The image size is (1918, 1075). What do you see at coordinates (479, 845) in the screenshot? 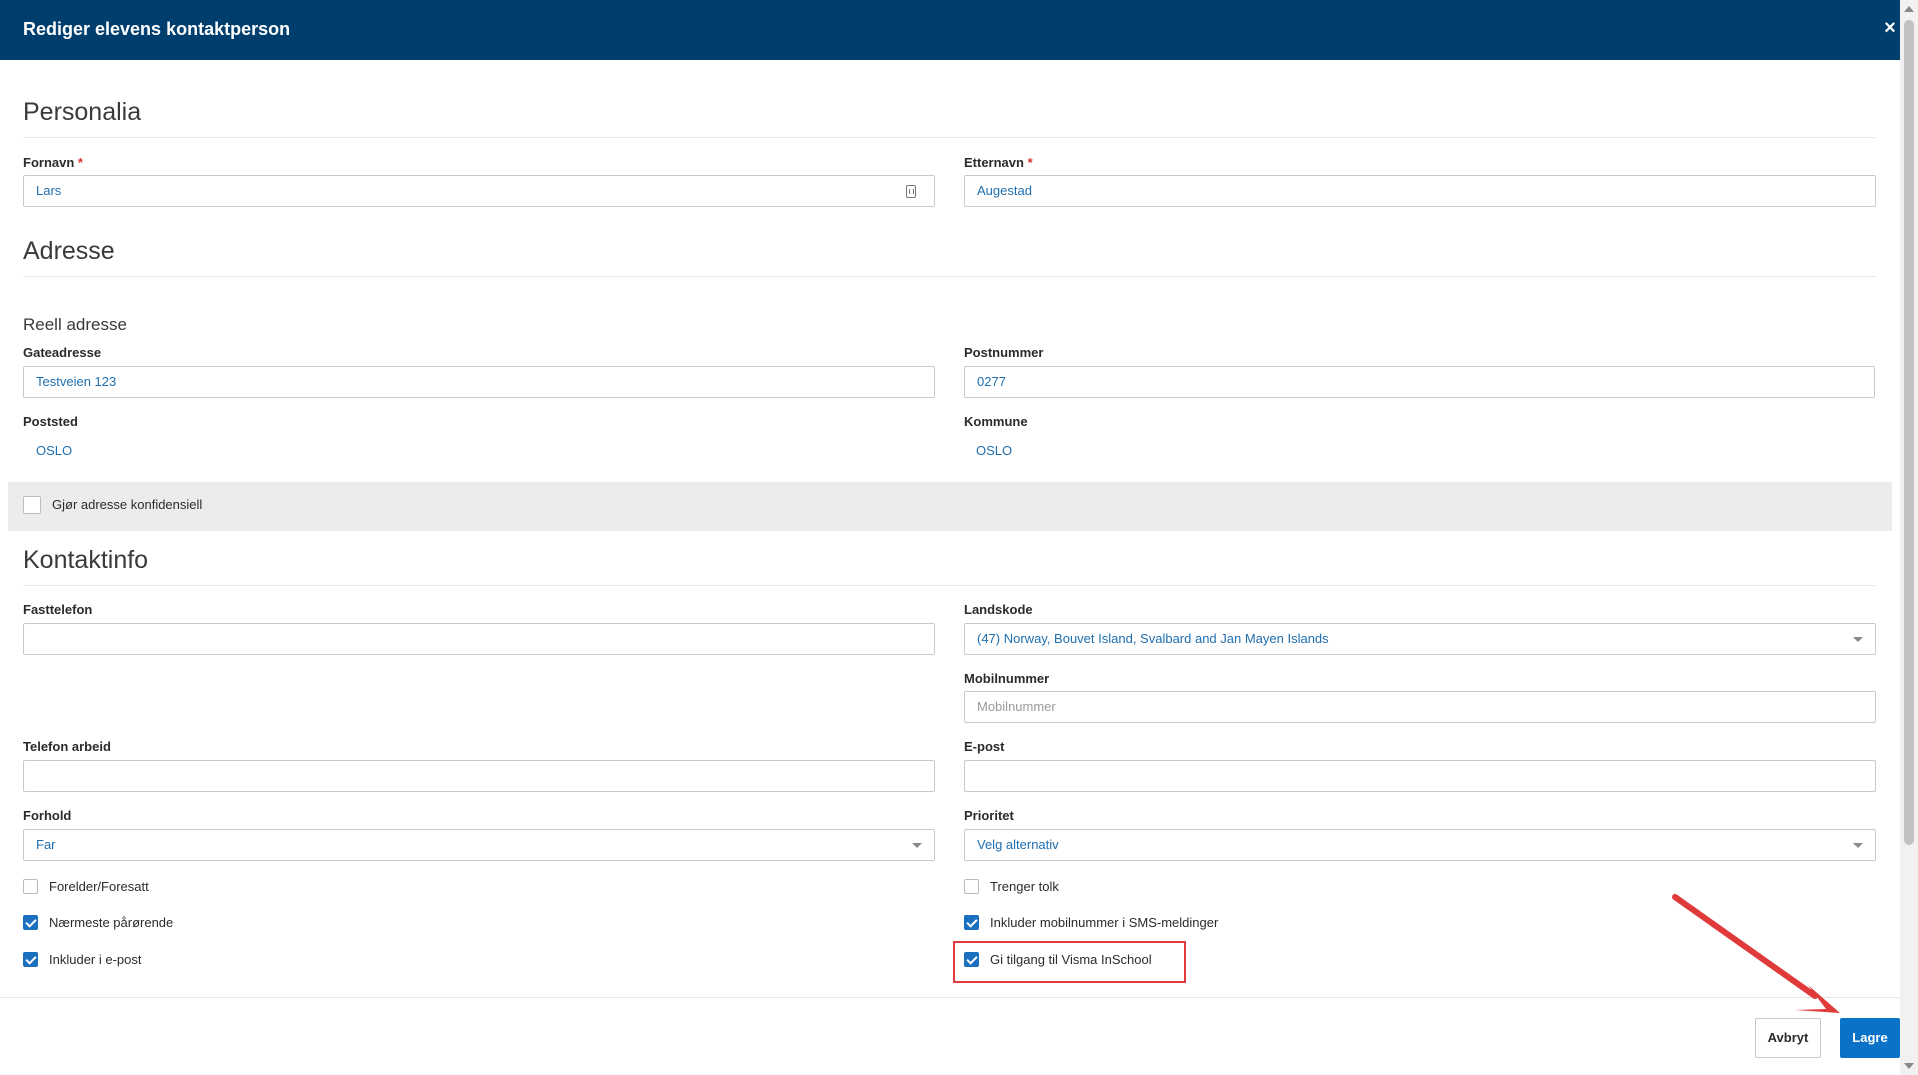
I see `forhold-select: Far` at bounding box center [479, 845].